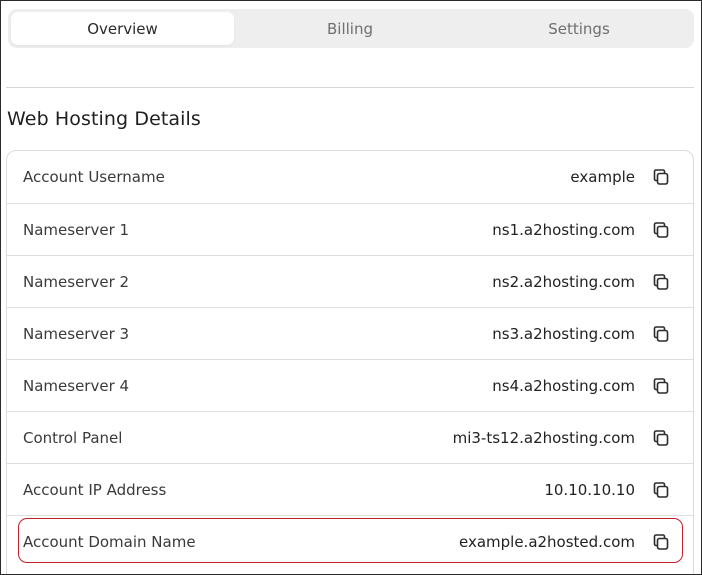  What do you see at coordinates (350, 385) in the screenshot?
I see `detail-row-nameserver-4: Nameserver 4 ns4.a2hosting.com` at bounding box center [350, 385].